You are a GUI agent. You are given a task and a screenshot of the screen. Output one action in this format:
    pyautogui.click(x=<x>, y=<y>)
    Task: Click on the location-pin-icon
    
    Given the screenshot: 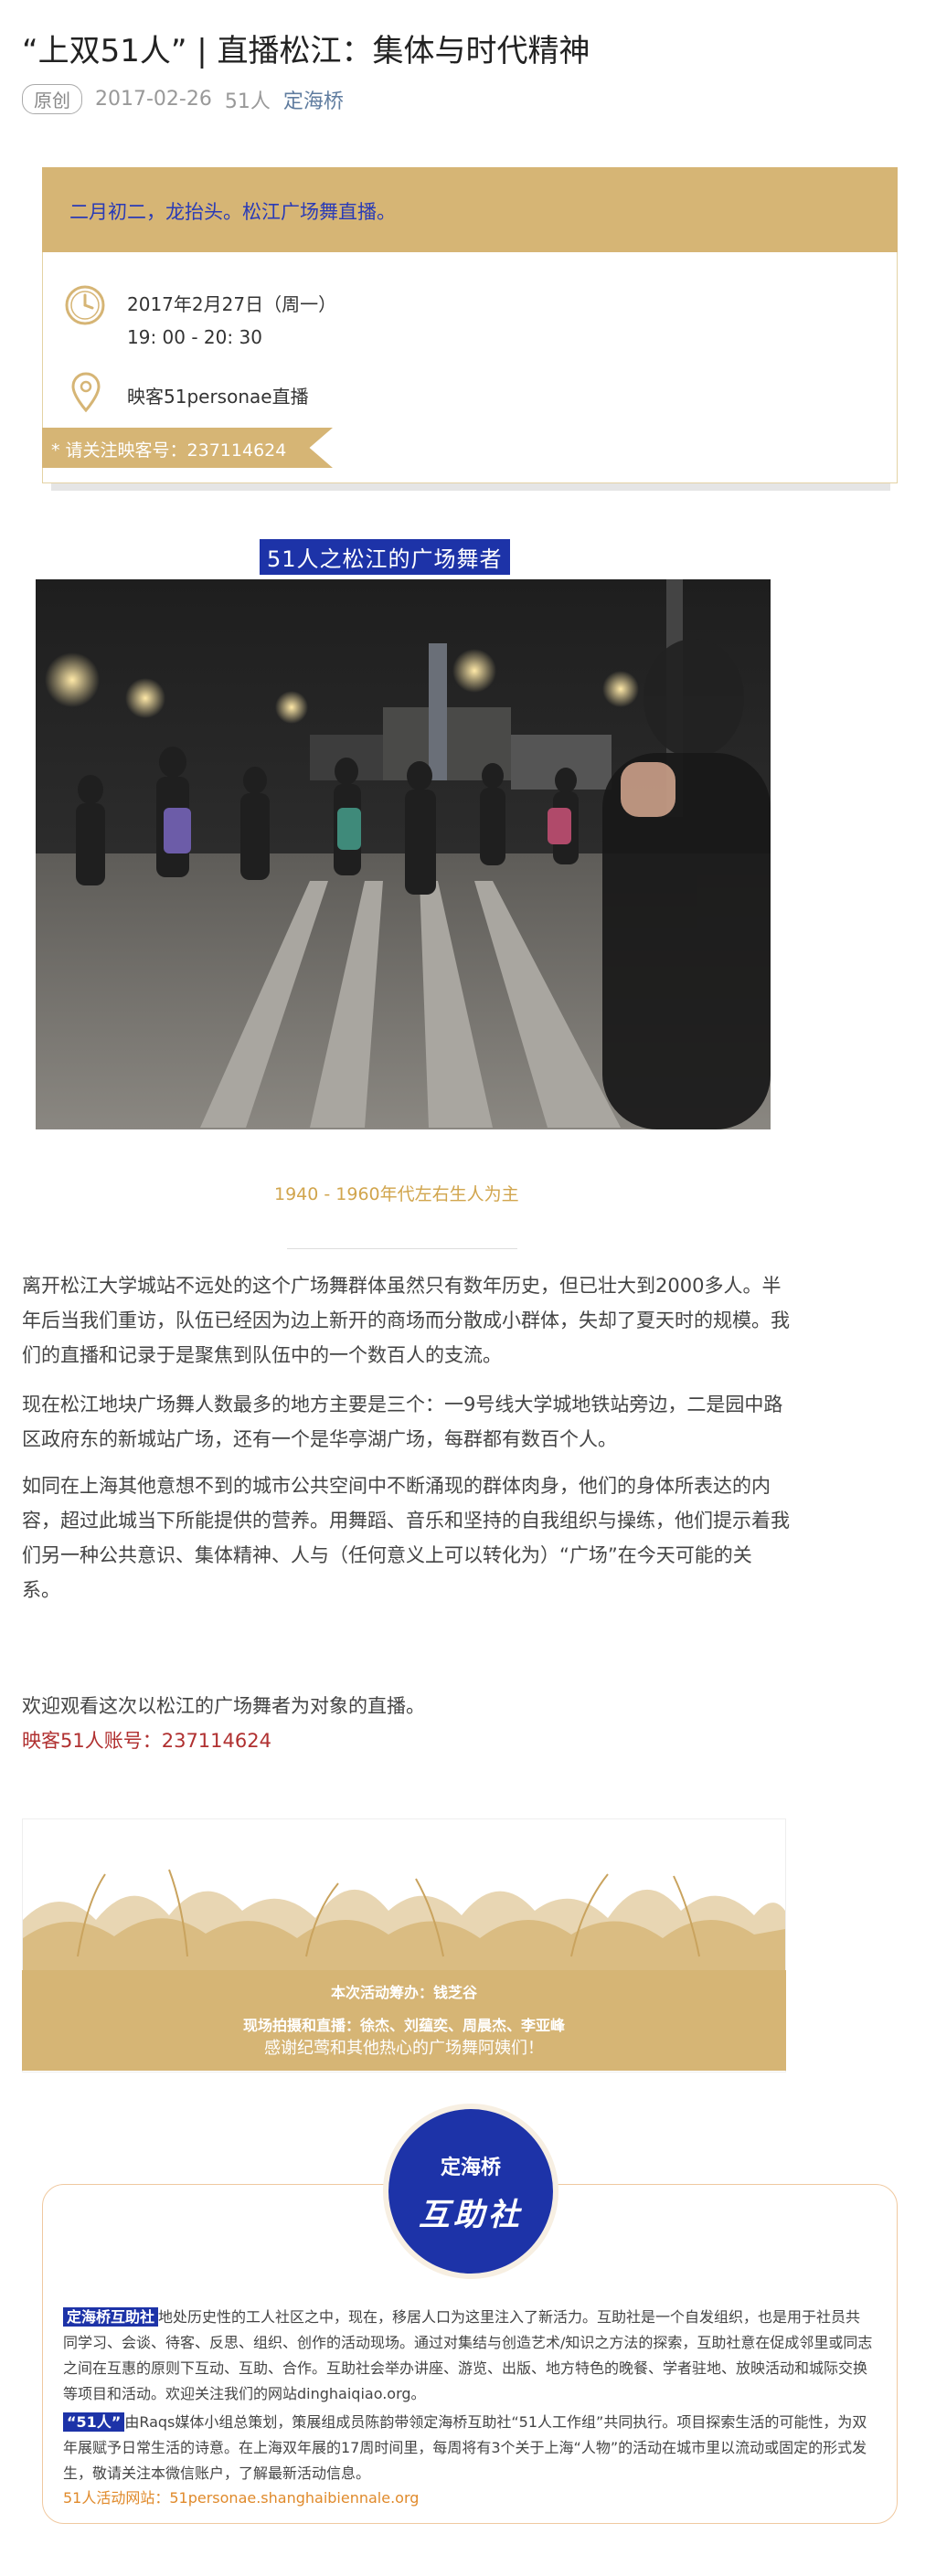 What is the action you would take?
    pyautogui.click(x=86, y=394)
    